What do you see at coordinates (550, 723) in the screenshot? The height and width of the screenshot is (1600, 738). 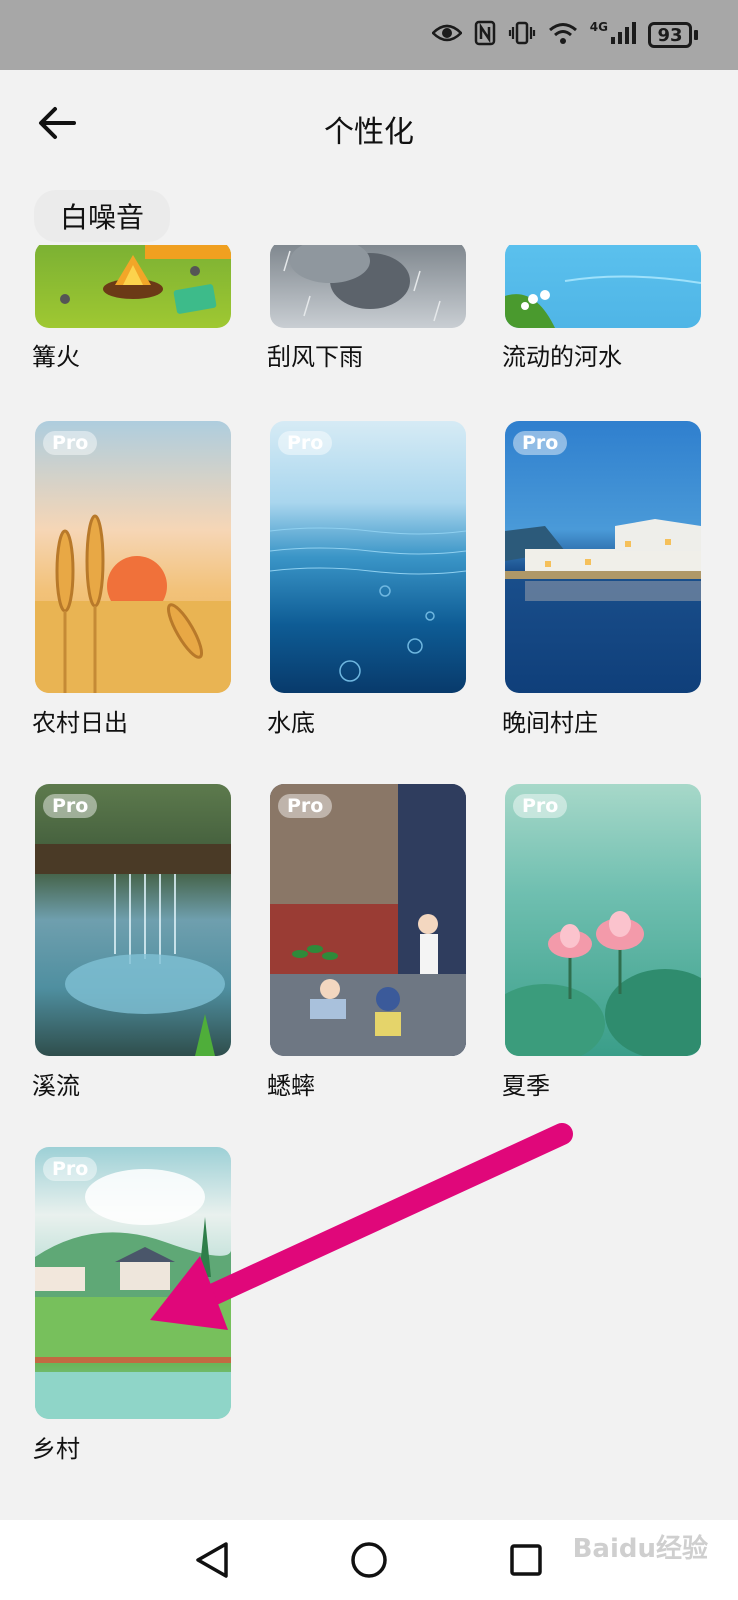 I see `sound-tile-label: 晚间村庄` at bounding box center [550, 723].